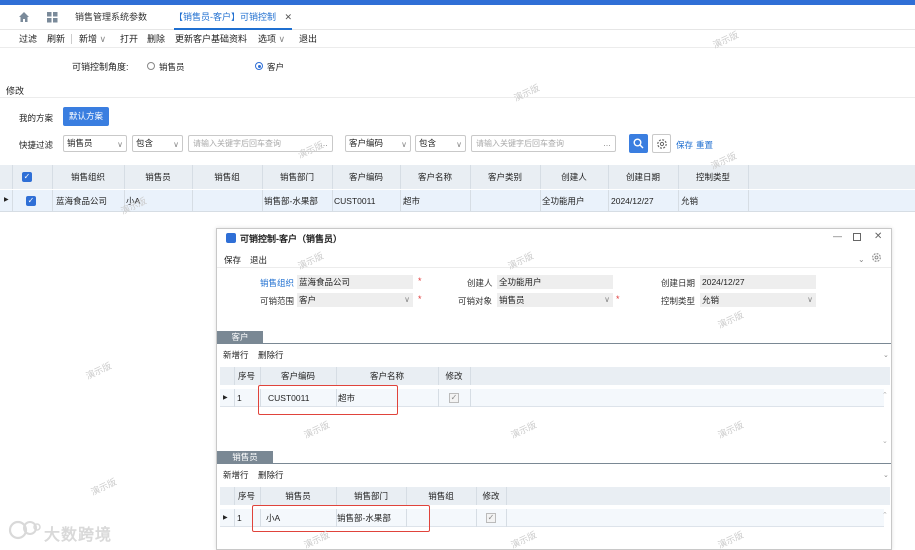 The image size is (915, 550). Describe the element at coordinates (211, 39) in the screenshot. I see `update-customer-button: 更新客户基础资料` at that location.